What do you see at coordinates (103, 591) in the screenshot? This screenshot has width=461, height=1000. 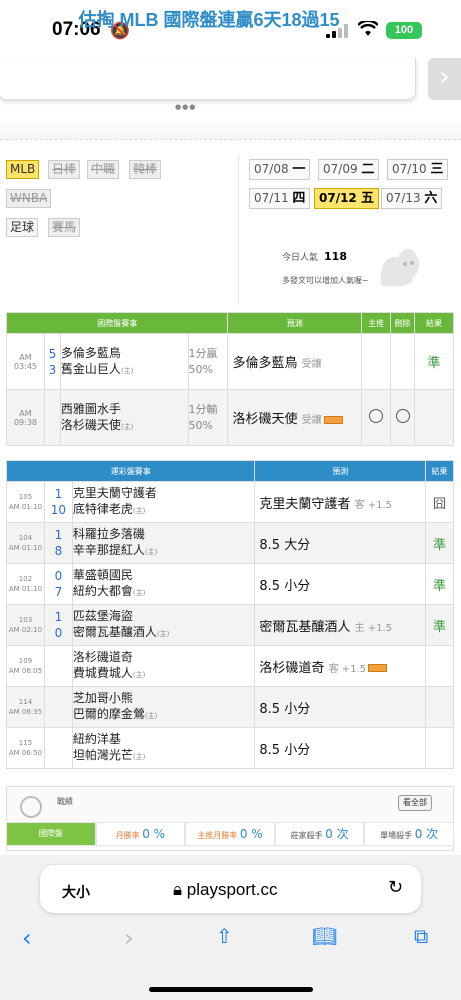 I see `team-home: 紐約大都會` at bounding box center [103, 591].